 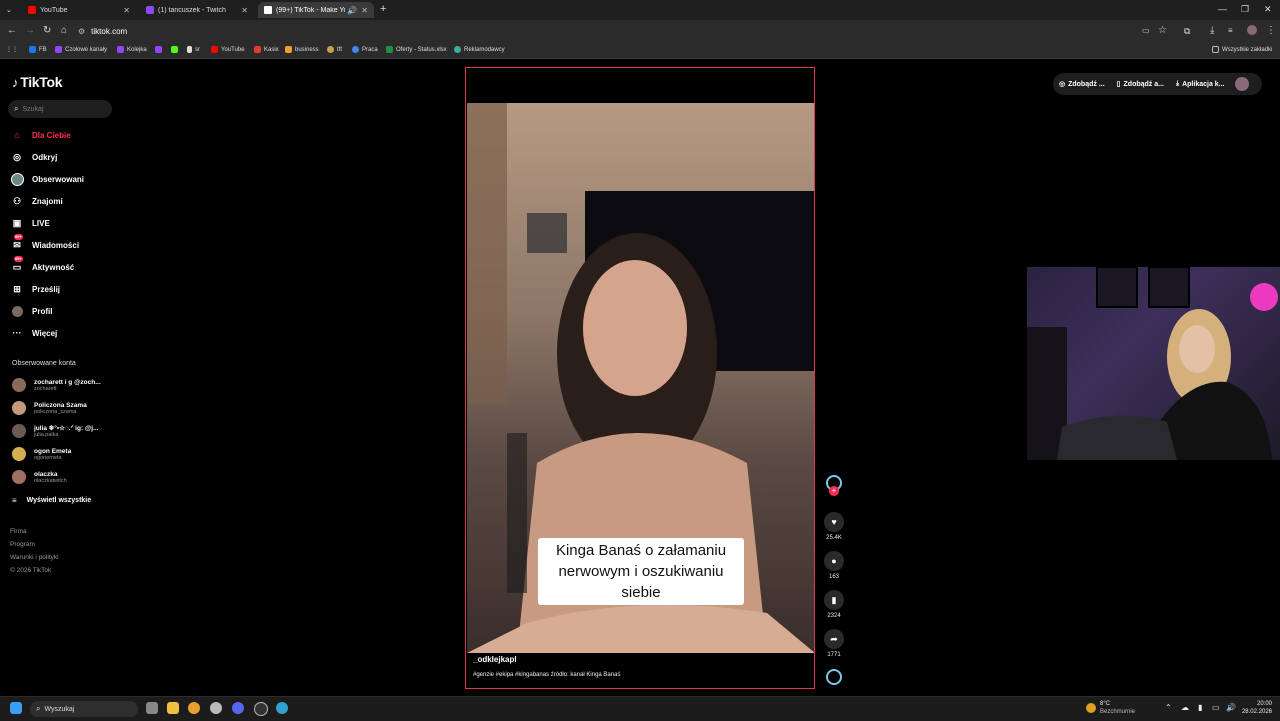 I want to click on followed-account: julia ❄°•☆◌.ᐟ ig: @j... julia.palka, so click(x=55, y=431).